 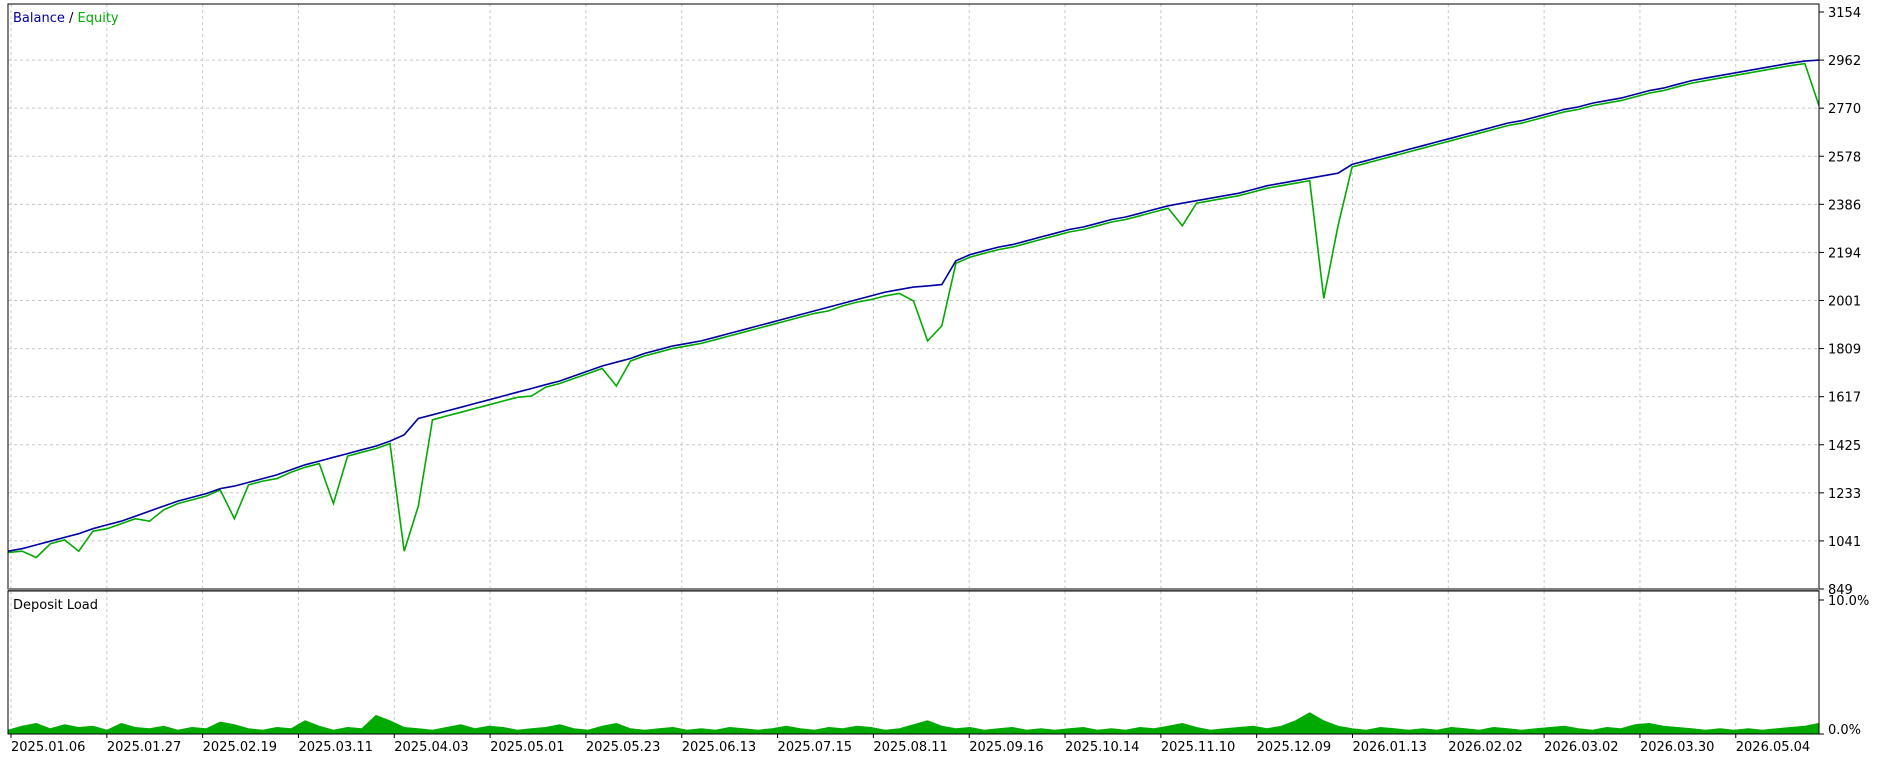 What do you see at coordinates (1677, 747) in the screenshot?
I see `x-tick-label: 2026.03.30` at bounding box center [1677, 747].